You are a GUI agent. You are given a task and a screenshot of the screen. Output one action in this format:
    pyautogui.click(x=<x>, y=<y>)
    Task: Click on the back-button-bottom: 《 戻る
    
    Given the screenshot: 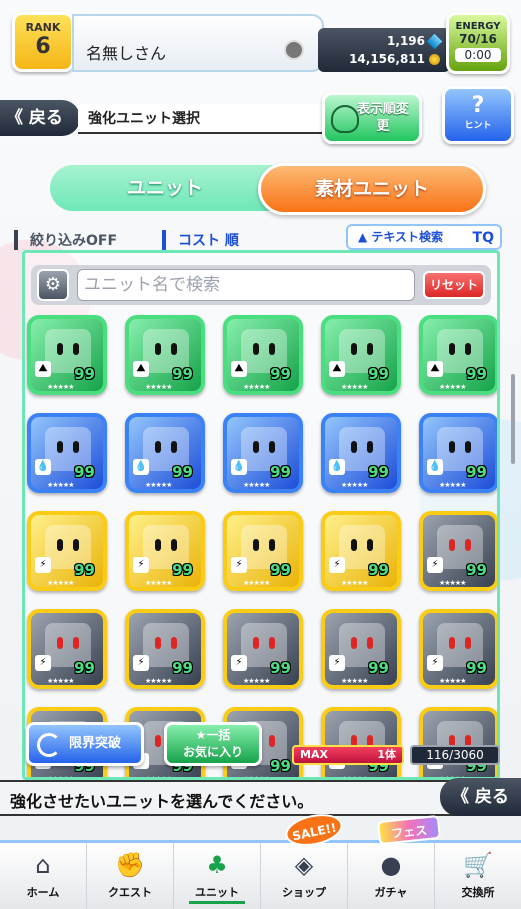 What is the action you would take?
    pyautogui.click(x=480, y=797)
    